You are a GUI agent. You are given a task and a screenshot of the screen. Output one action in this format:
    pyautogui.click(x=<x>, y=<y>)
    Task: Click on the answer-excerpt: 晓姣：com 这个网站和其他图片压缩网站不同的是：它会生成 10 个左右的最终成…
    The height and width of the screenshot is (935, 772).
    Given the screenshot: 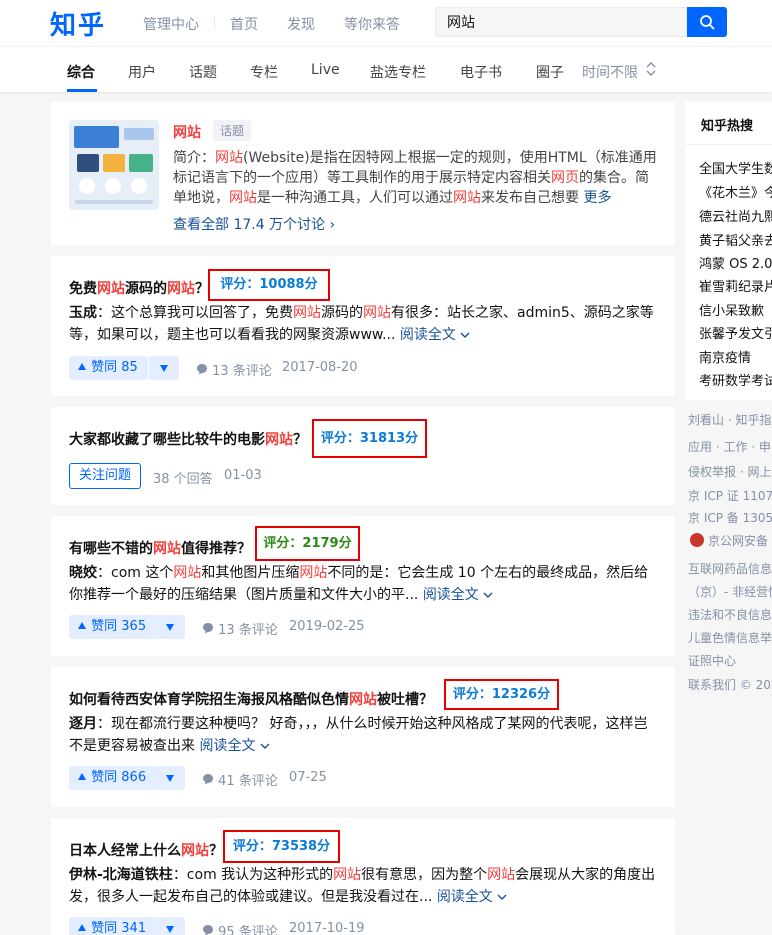 What is the action you would take?
    pyautogui.click(x=365, y=584)
    